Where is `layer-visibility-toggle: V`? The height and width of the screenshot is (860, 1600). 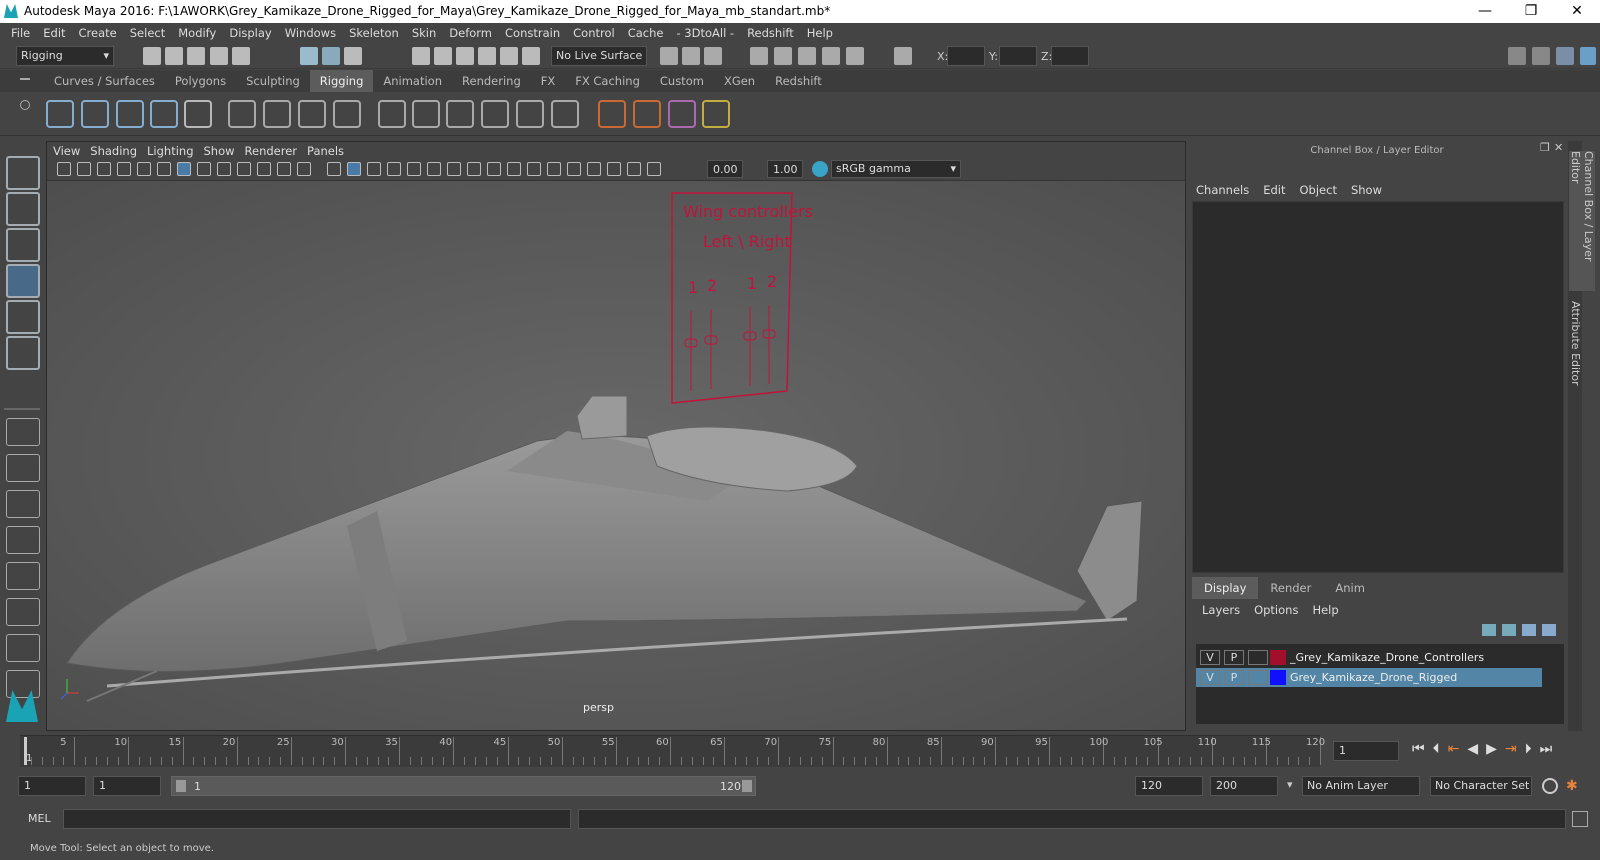 layer-visibility-toggle: V is located at coordinates (1210, 657).